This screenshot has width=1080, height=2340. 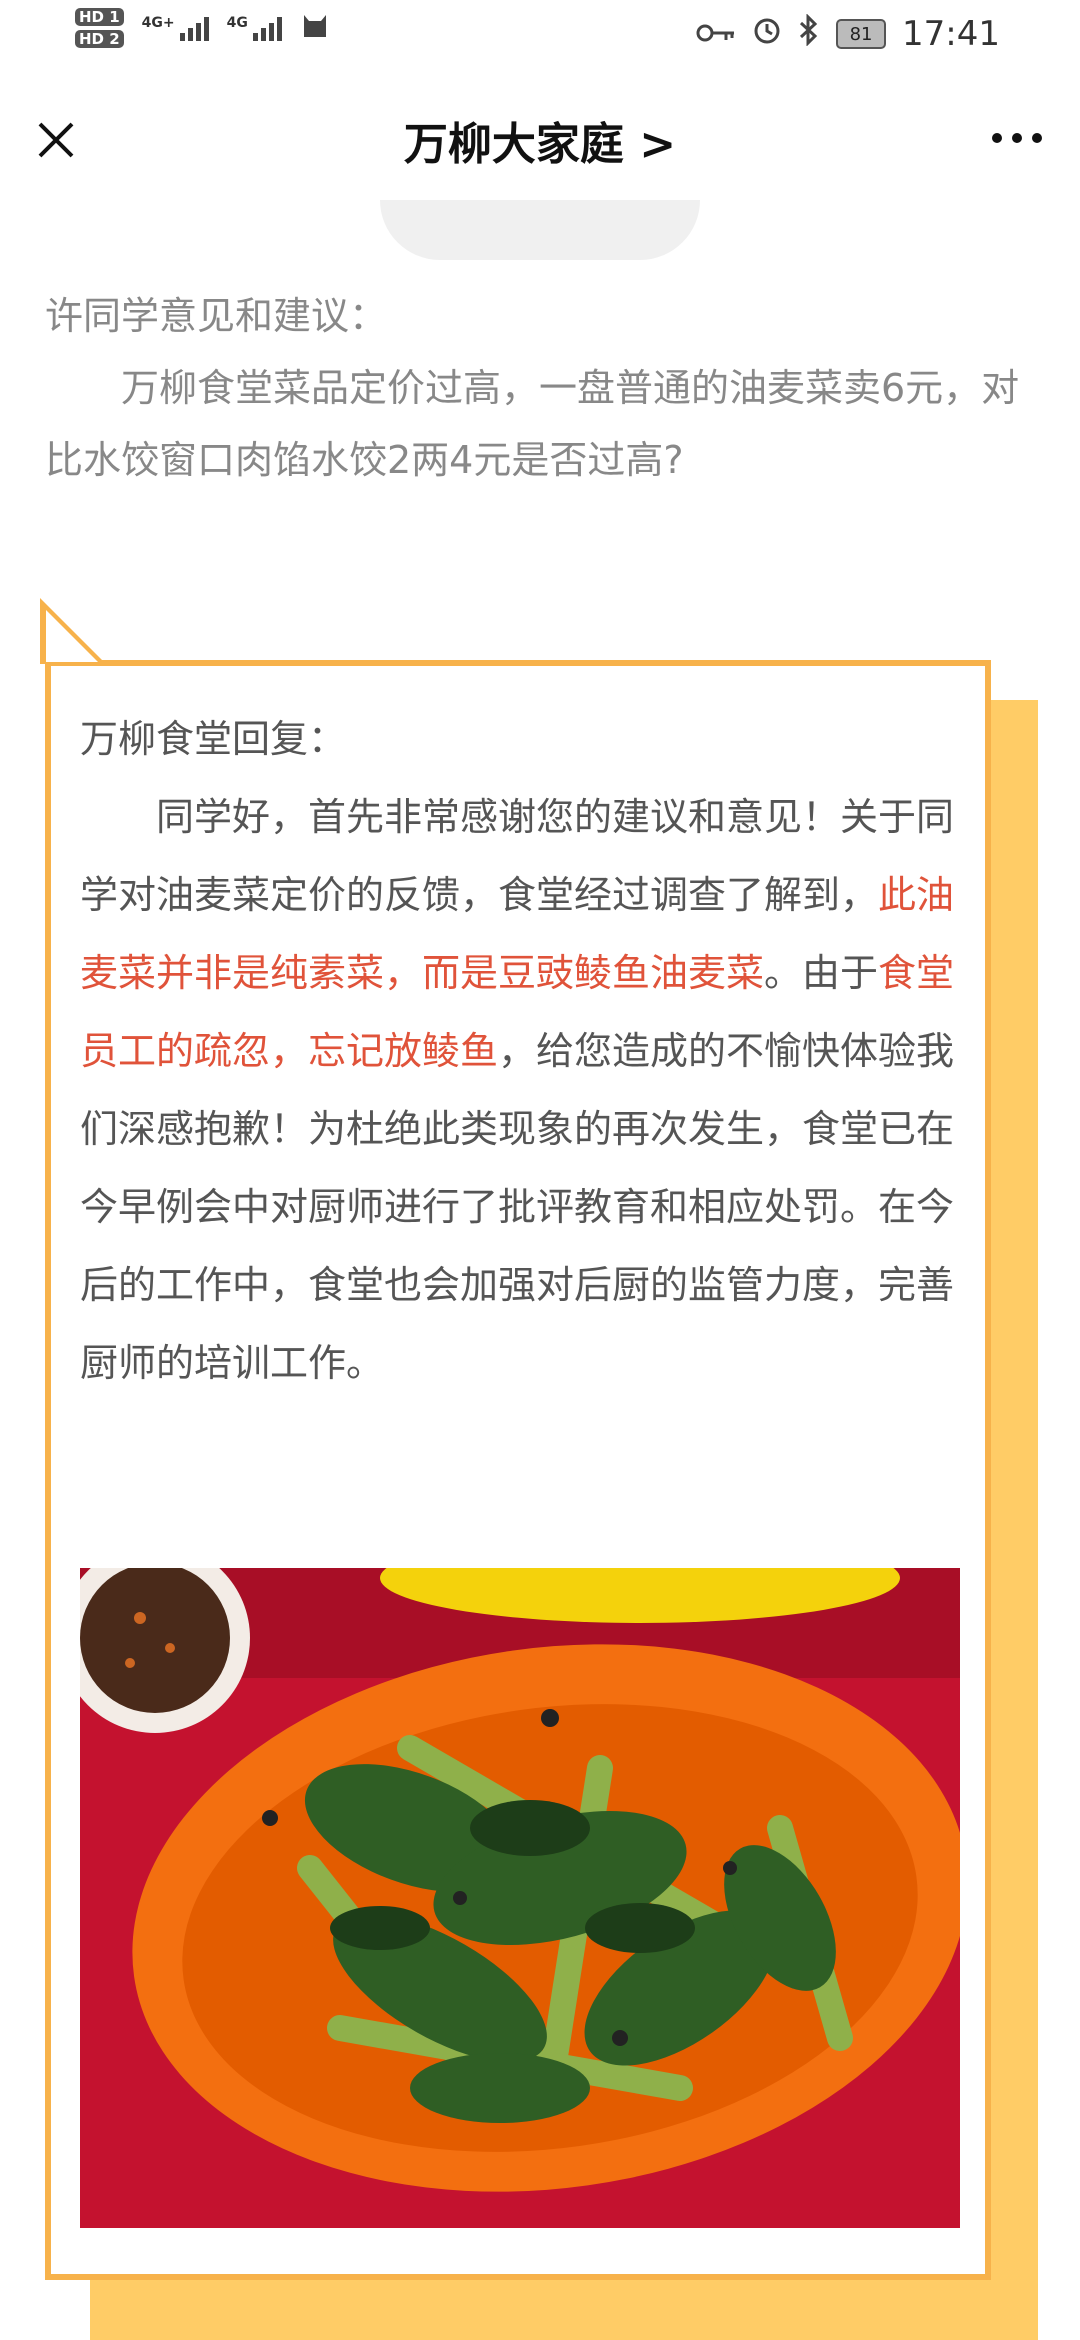 I want to click on key-icon, so click(x=716, y=34).